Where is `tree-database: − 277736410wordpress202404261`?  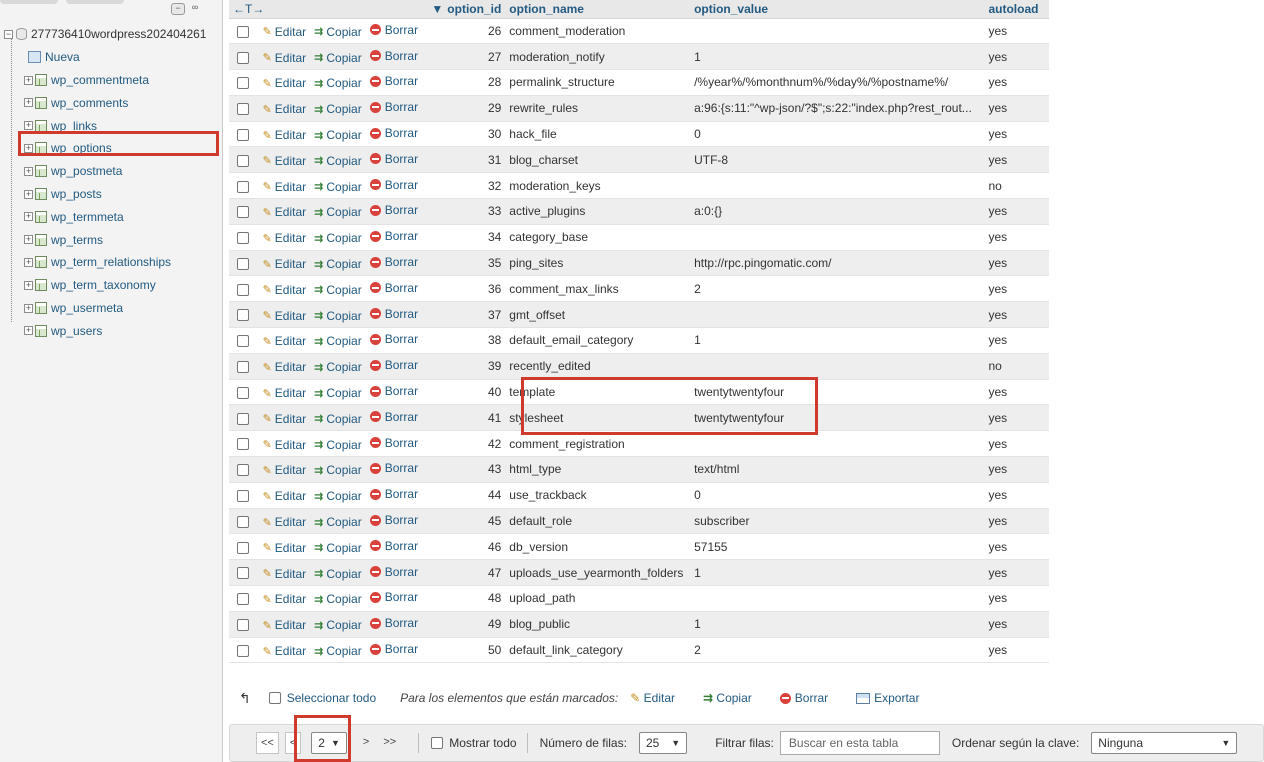
tree-database: − 277736410wordpress202404261 is located at coordinates (115, 34).